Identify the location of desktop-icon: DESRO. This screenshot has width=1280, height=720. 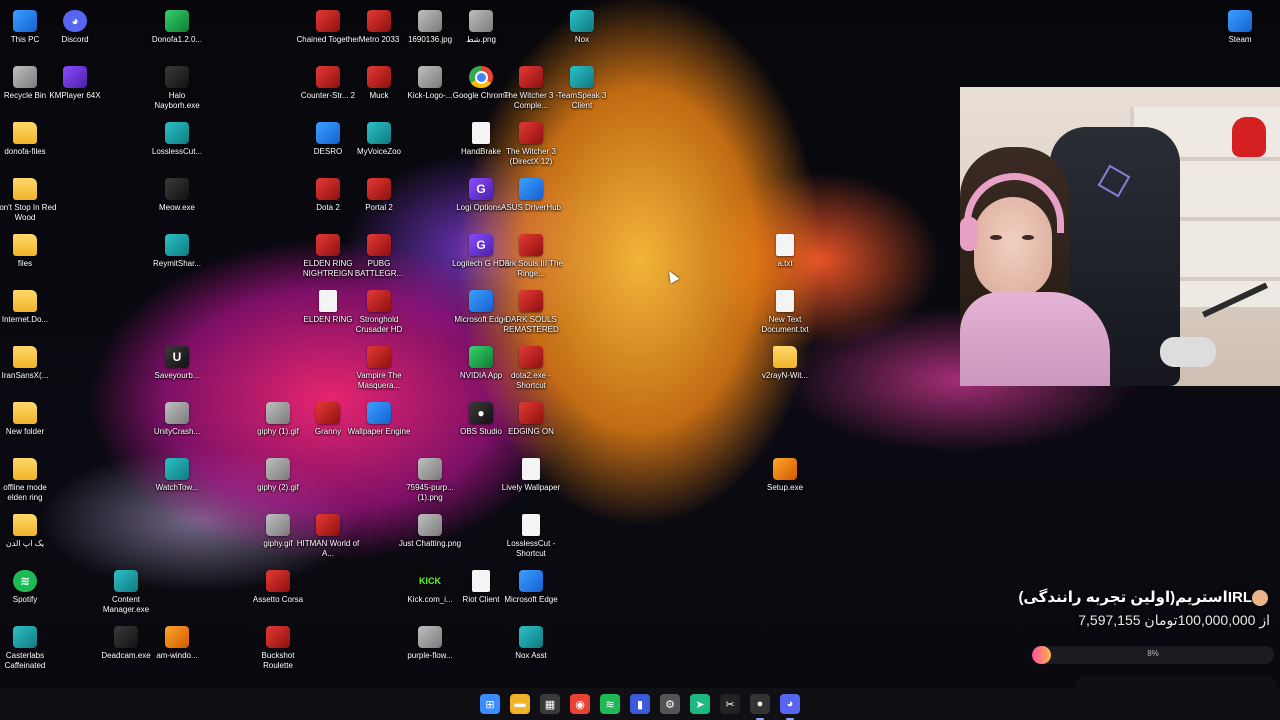
(328, 145).